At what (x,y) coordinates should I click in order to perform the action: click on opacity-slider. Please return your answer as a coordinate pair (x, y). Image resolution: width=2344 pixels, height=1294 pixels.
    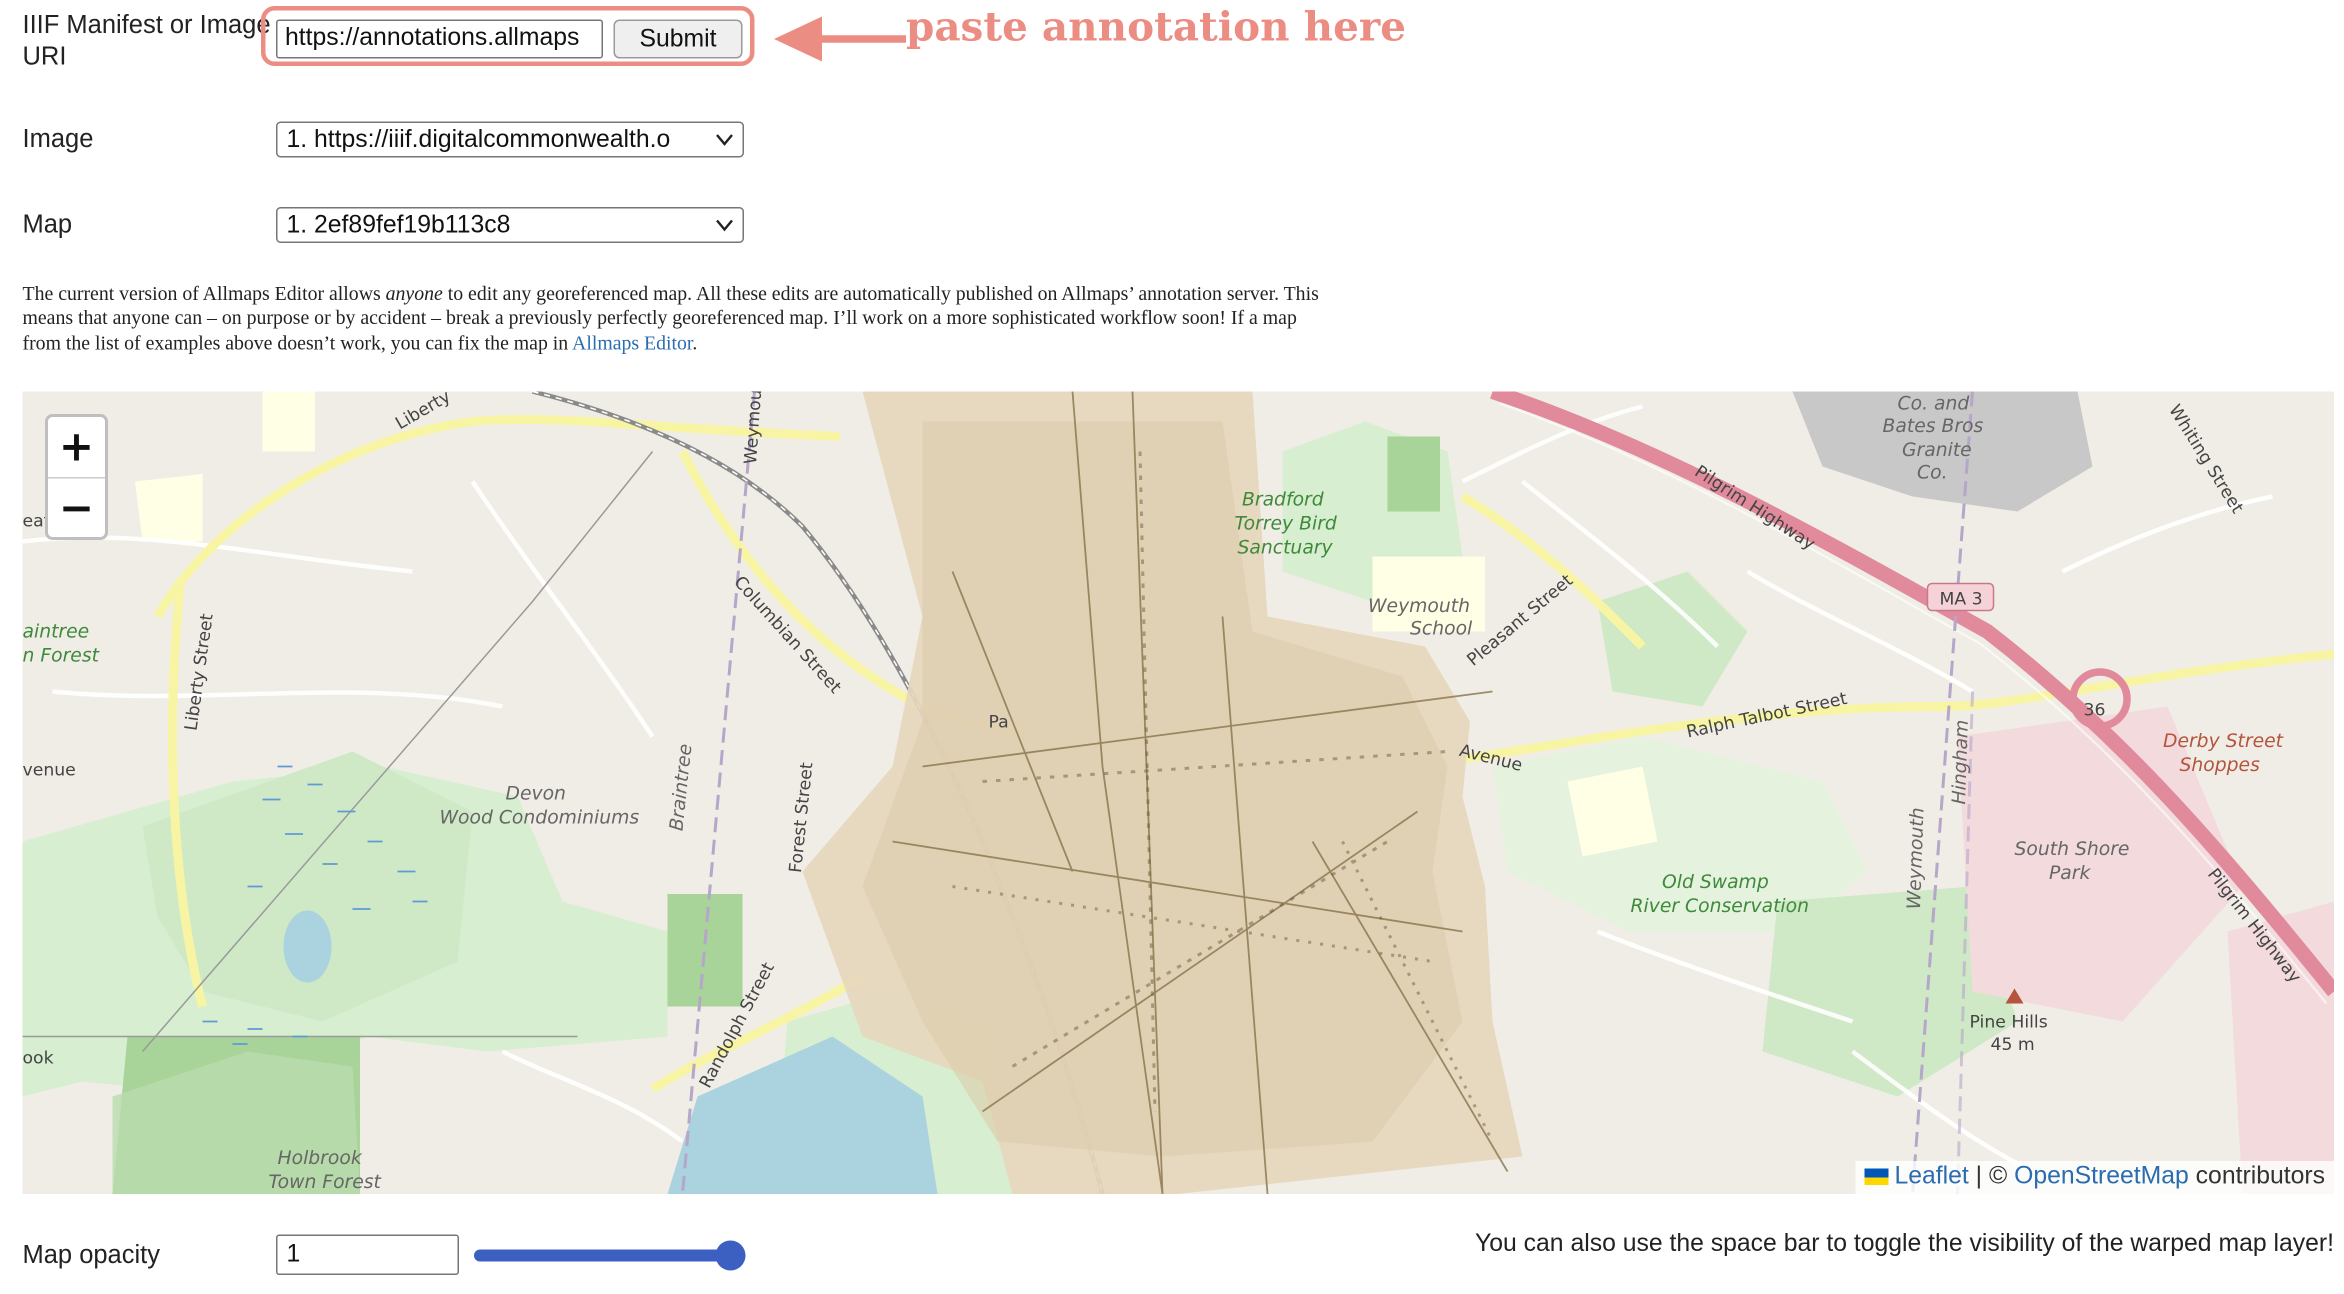
    Looking at the image, I should click on (610, 1255).